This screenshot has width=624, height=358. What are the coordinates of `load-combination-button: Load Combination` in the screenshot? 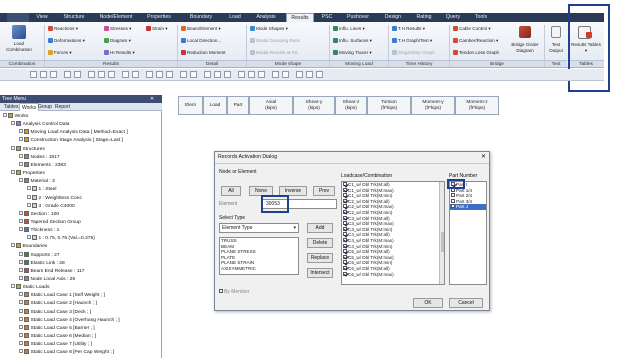 It's located at (19, 46).